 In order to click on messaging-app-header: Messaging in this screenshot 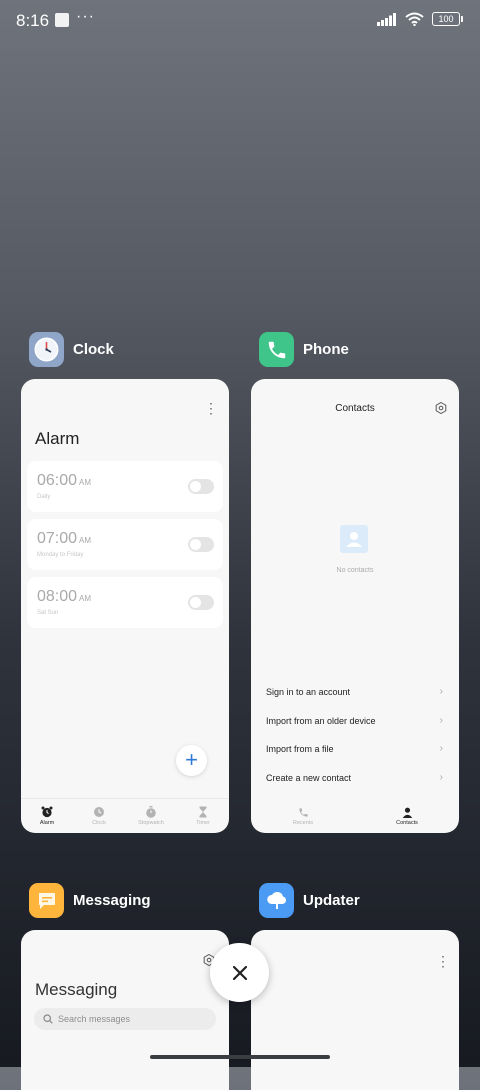, I will do `click(90, 900)`.